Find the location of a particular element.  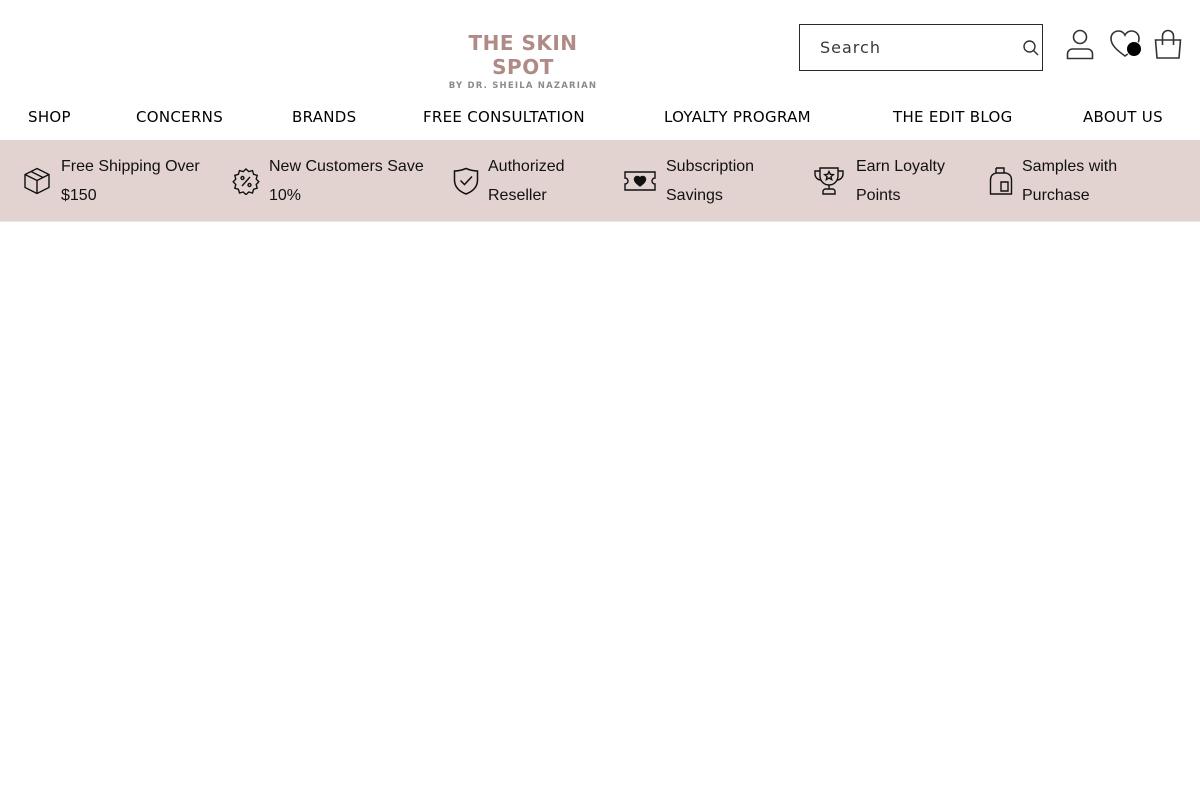

site-header: THE SKIN SPOT BY DR. SHEILA NAZARIAN is located at coordinates (600, 48).